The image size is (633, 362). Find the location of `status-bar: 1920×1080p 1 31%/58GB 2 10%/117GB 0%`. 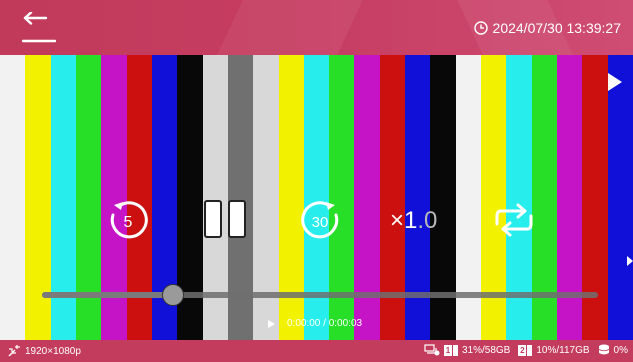

status-bar: 1920×1080p 1 31%/58GB 2 10%/117GB 0% is located at coordinates (316, 351).